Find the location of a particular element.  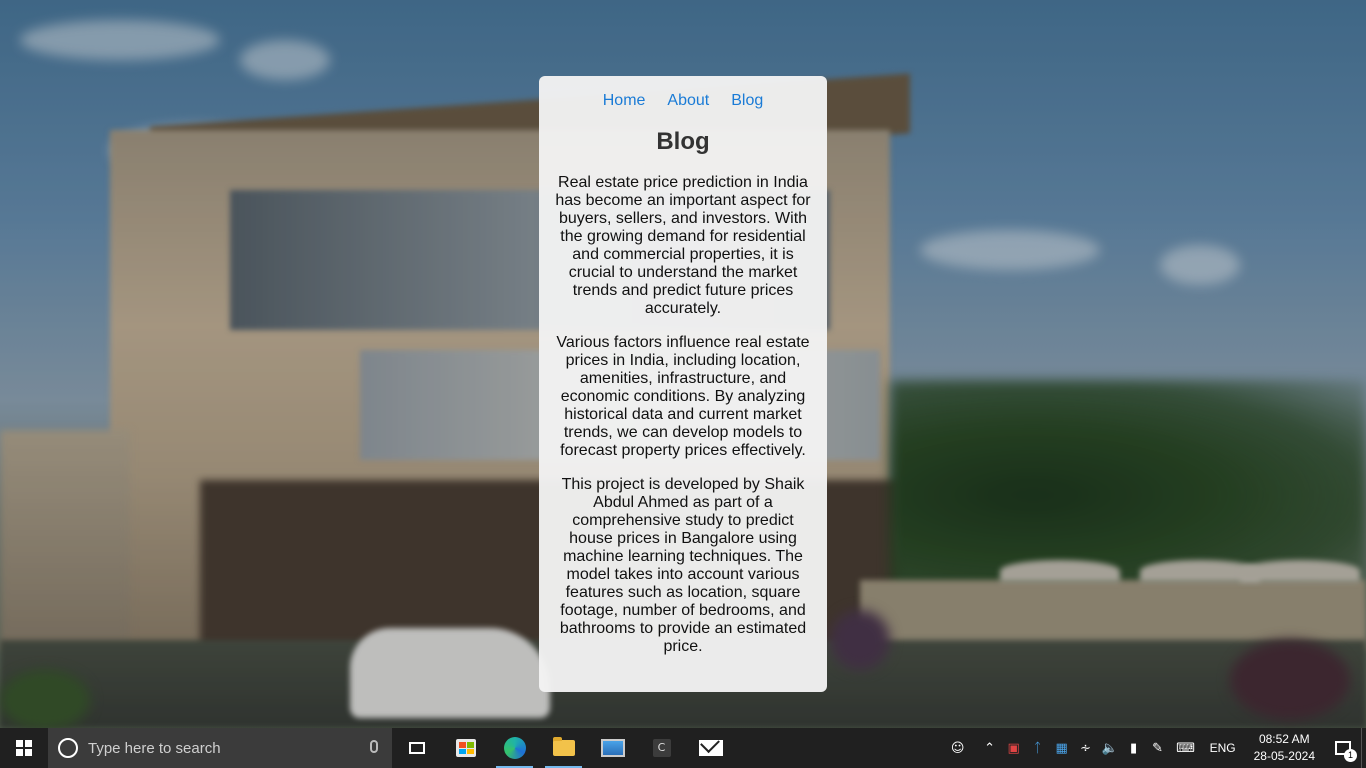

store-icon is located at coordinates (465, 748).